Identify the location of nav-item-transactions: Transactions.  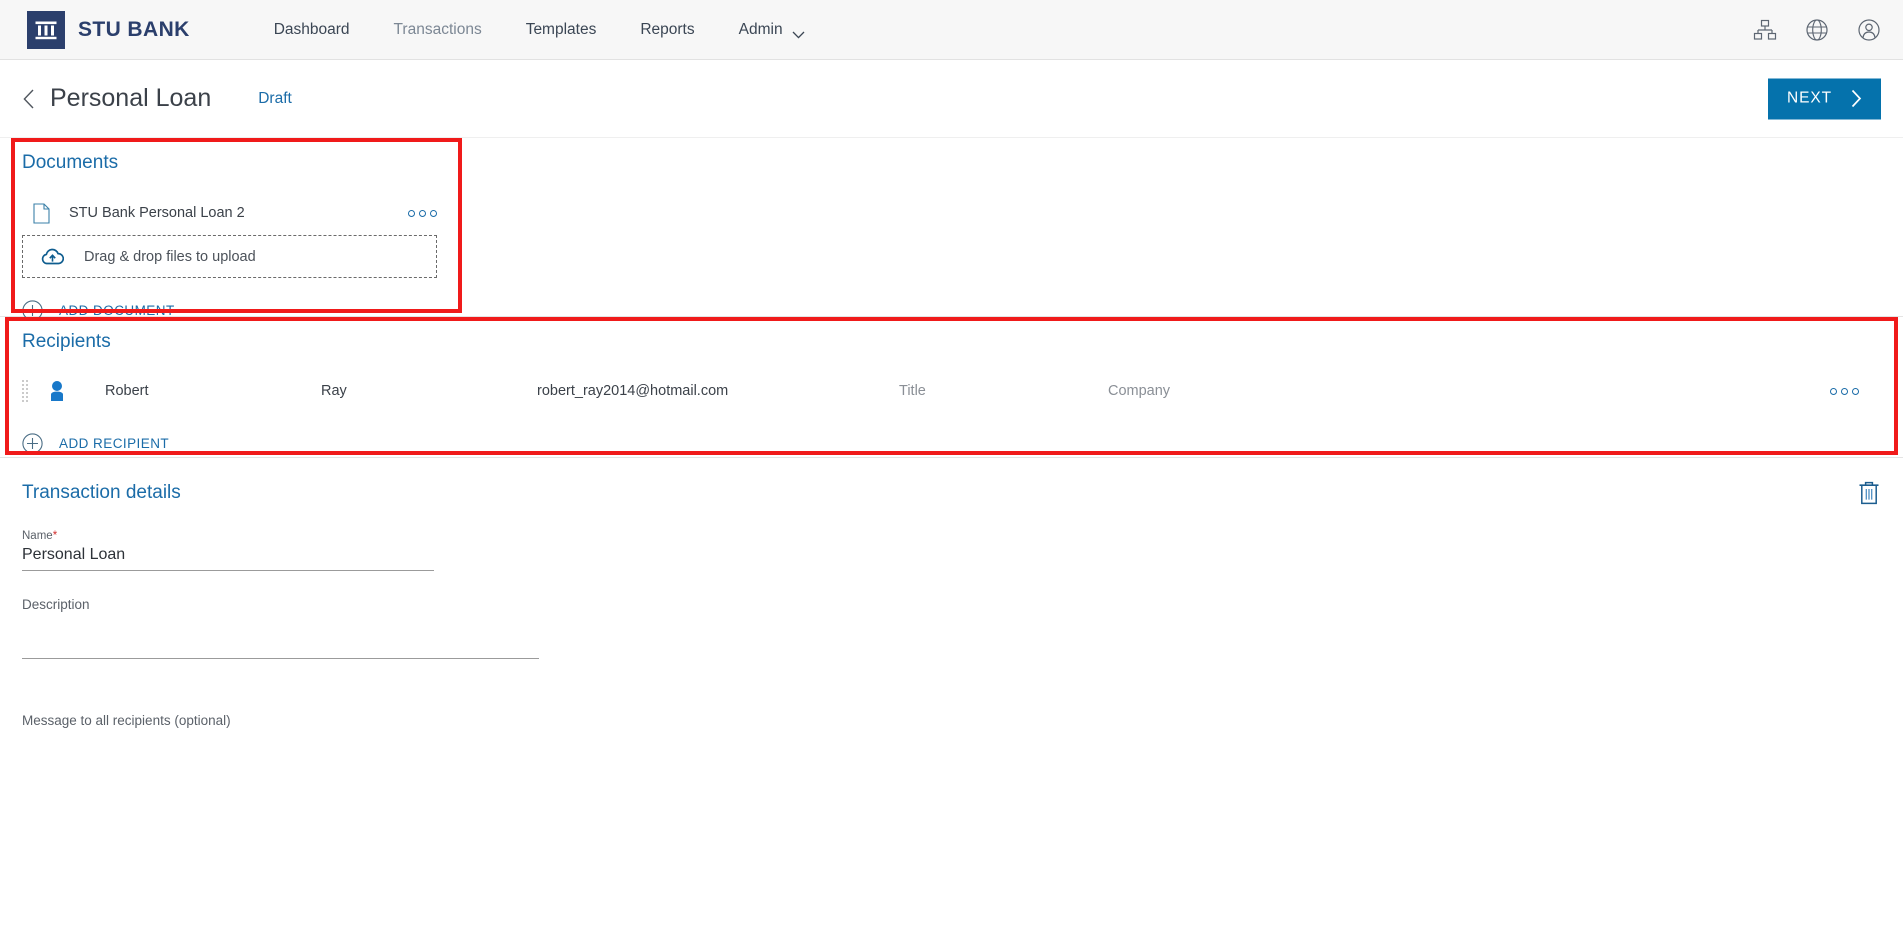
(438, 30).